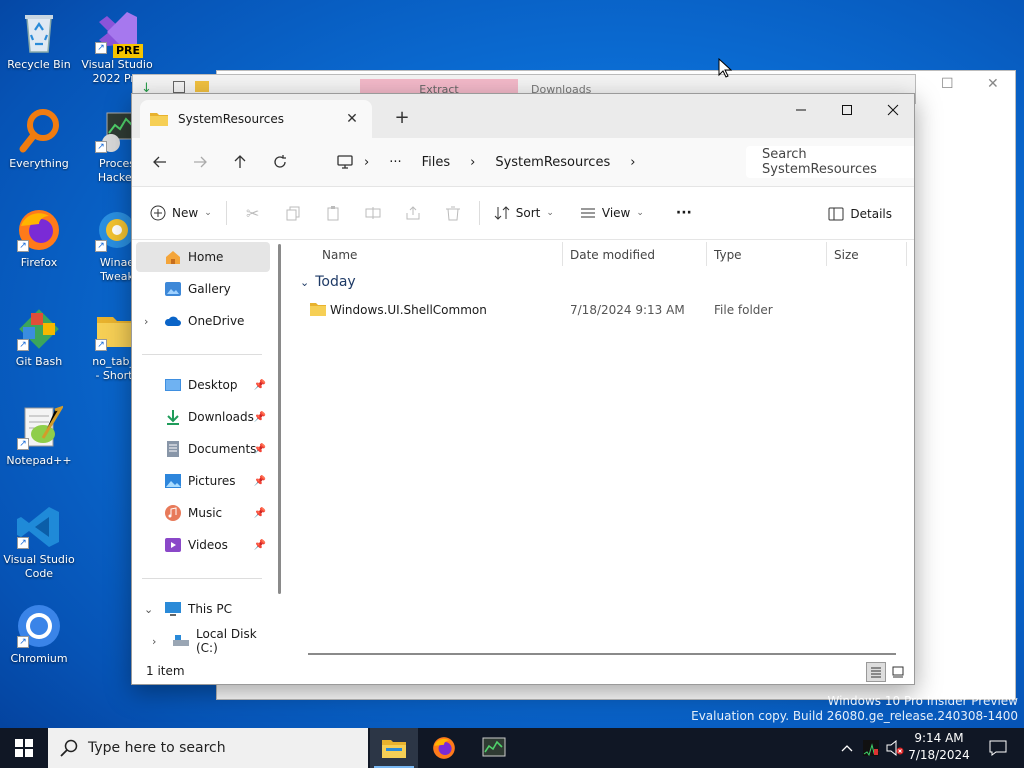 The height and width of the screenshot is (768, 1024). I want to click on delete-button, so click(453, 213).